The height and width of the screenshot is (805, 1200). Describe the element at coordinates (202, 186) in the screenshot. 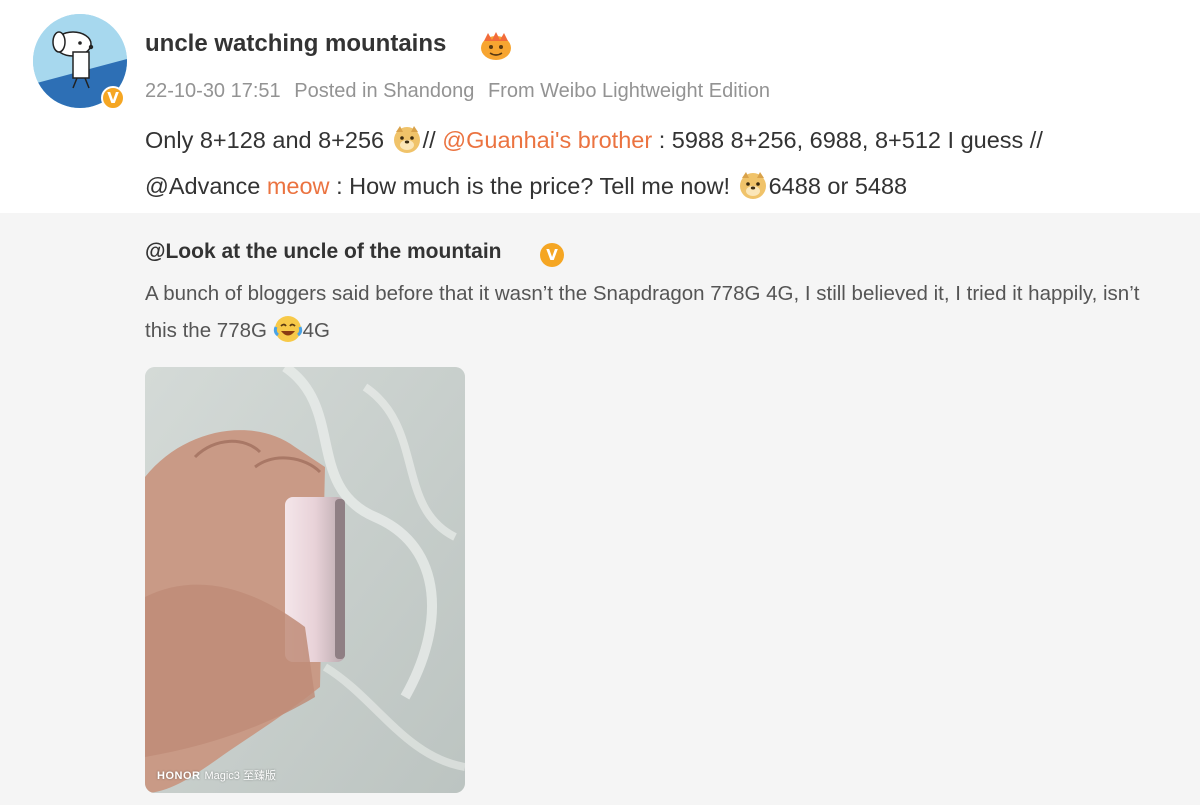

I see `mention-advance: @Advance` at that location.